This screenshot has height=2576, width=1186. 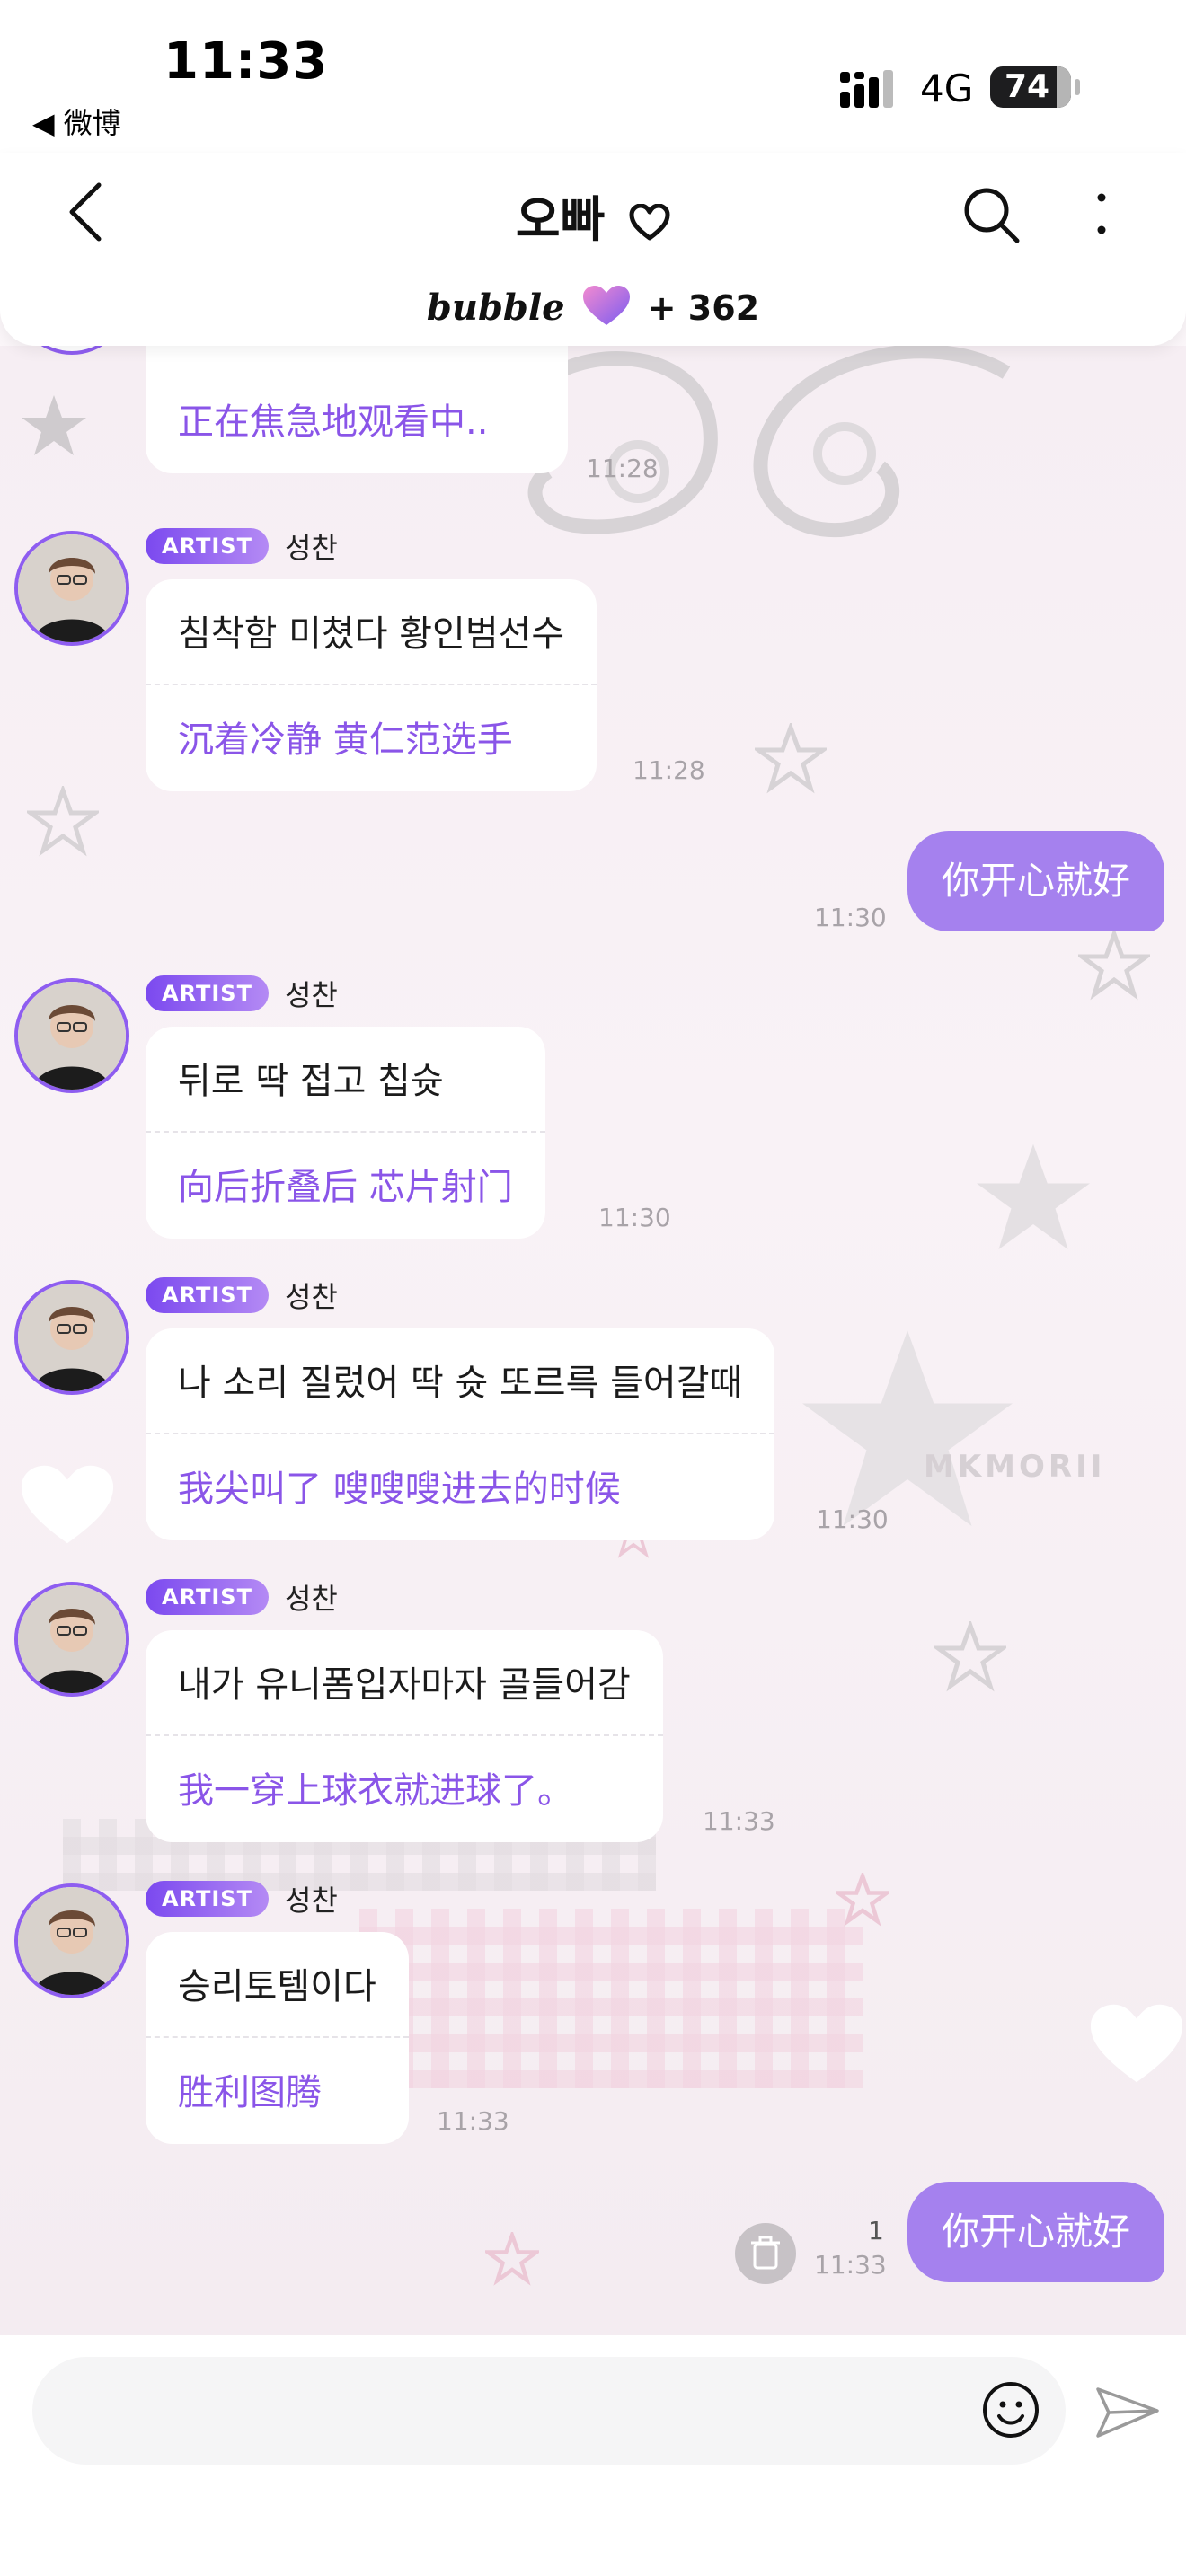 I want to click on bubble-logo: bubble, so click(x=495, y=308).